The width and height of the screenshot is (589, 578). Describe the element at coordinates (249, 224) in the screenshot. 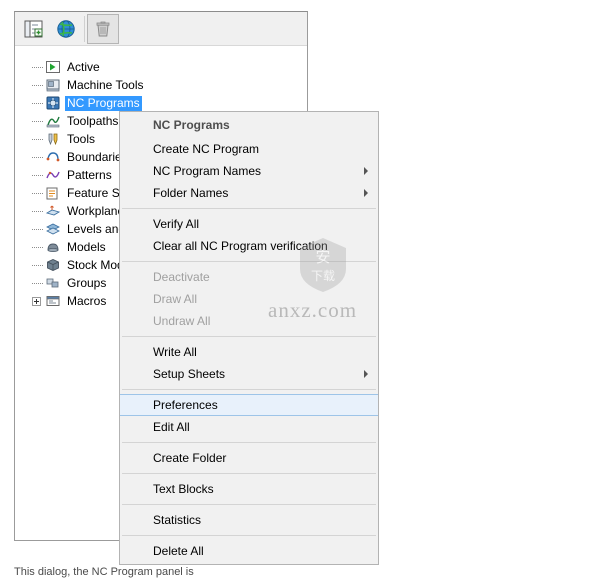

I see `menu-item-verify-all: Verify All` at that location.